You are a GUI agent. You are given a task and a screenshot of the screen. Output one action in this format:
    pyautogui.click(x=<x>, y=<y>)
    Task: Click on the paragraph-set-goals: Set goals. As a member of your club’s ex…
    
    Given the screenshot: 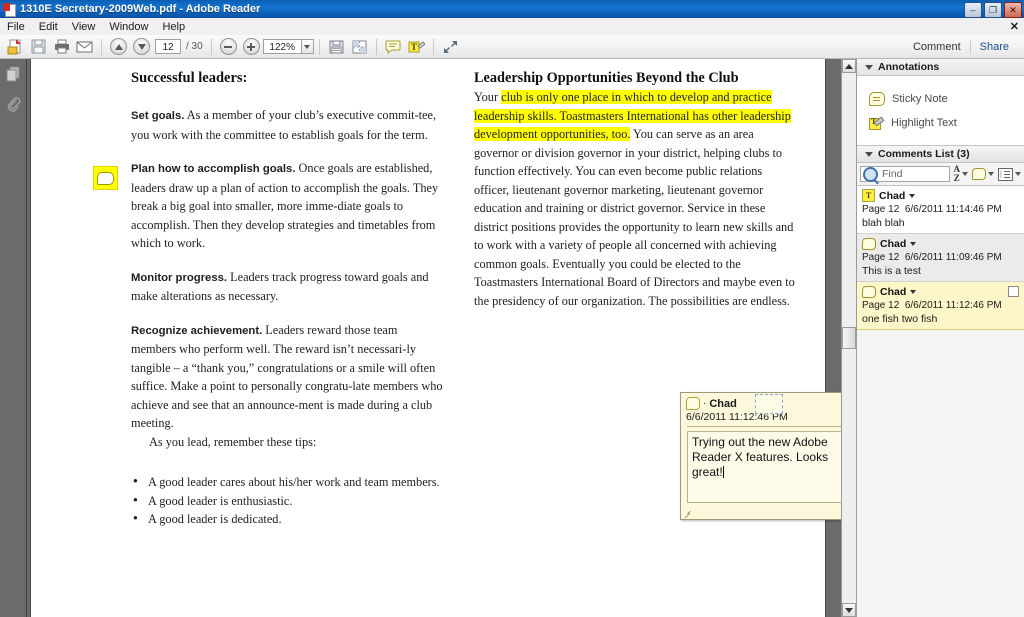 What is the action you would take?
    pyautogui.click(x=287, y=125)
    